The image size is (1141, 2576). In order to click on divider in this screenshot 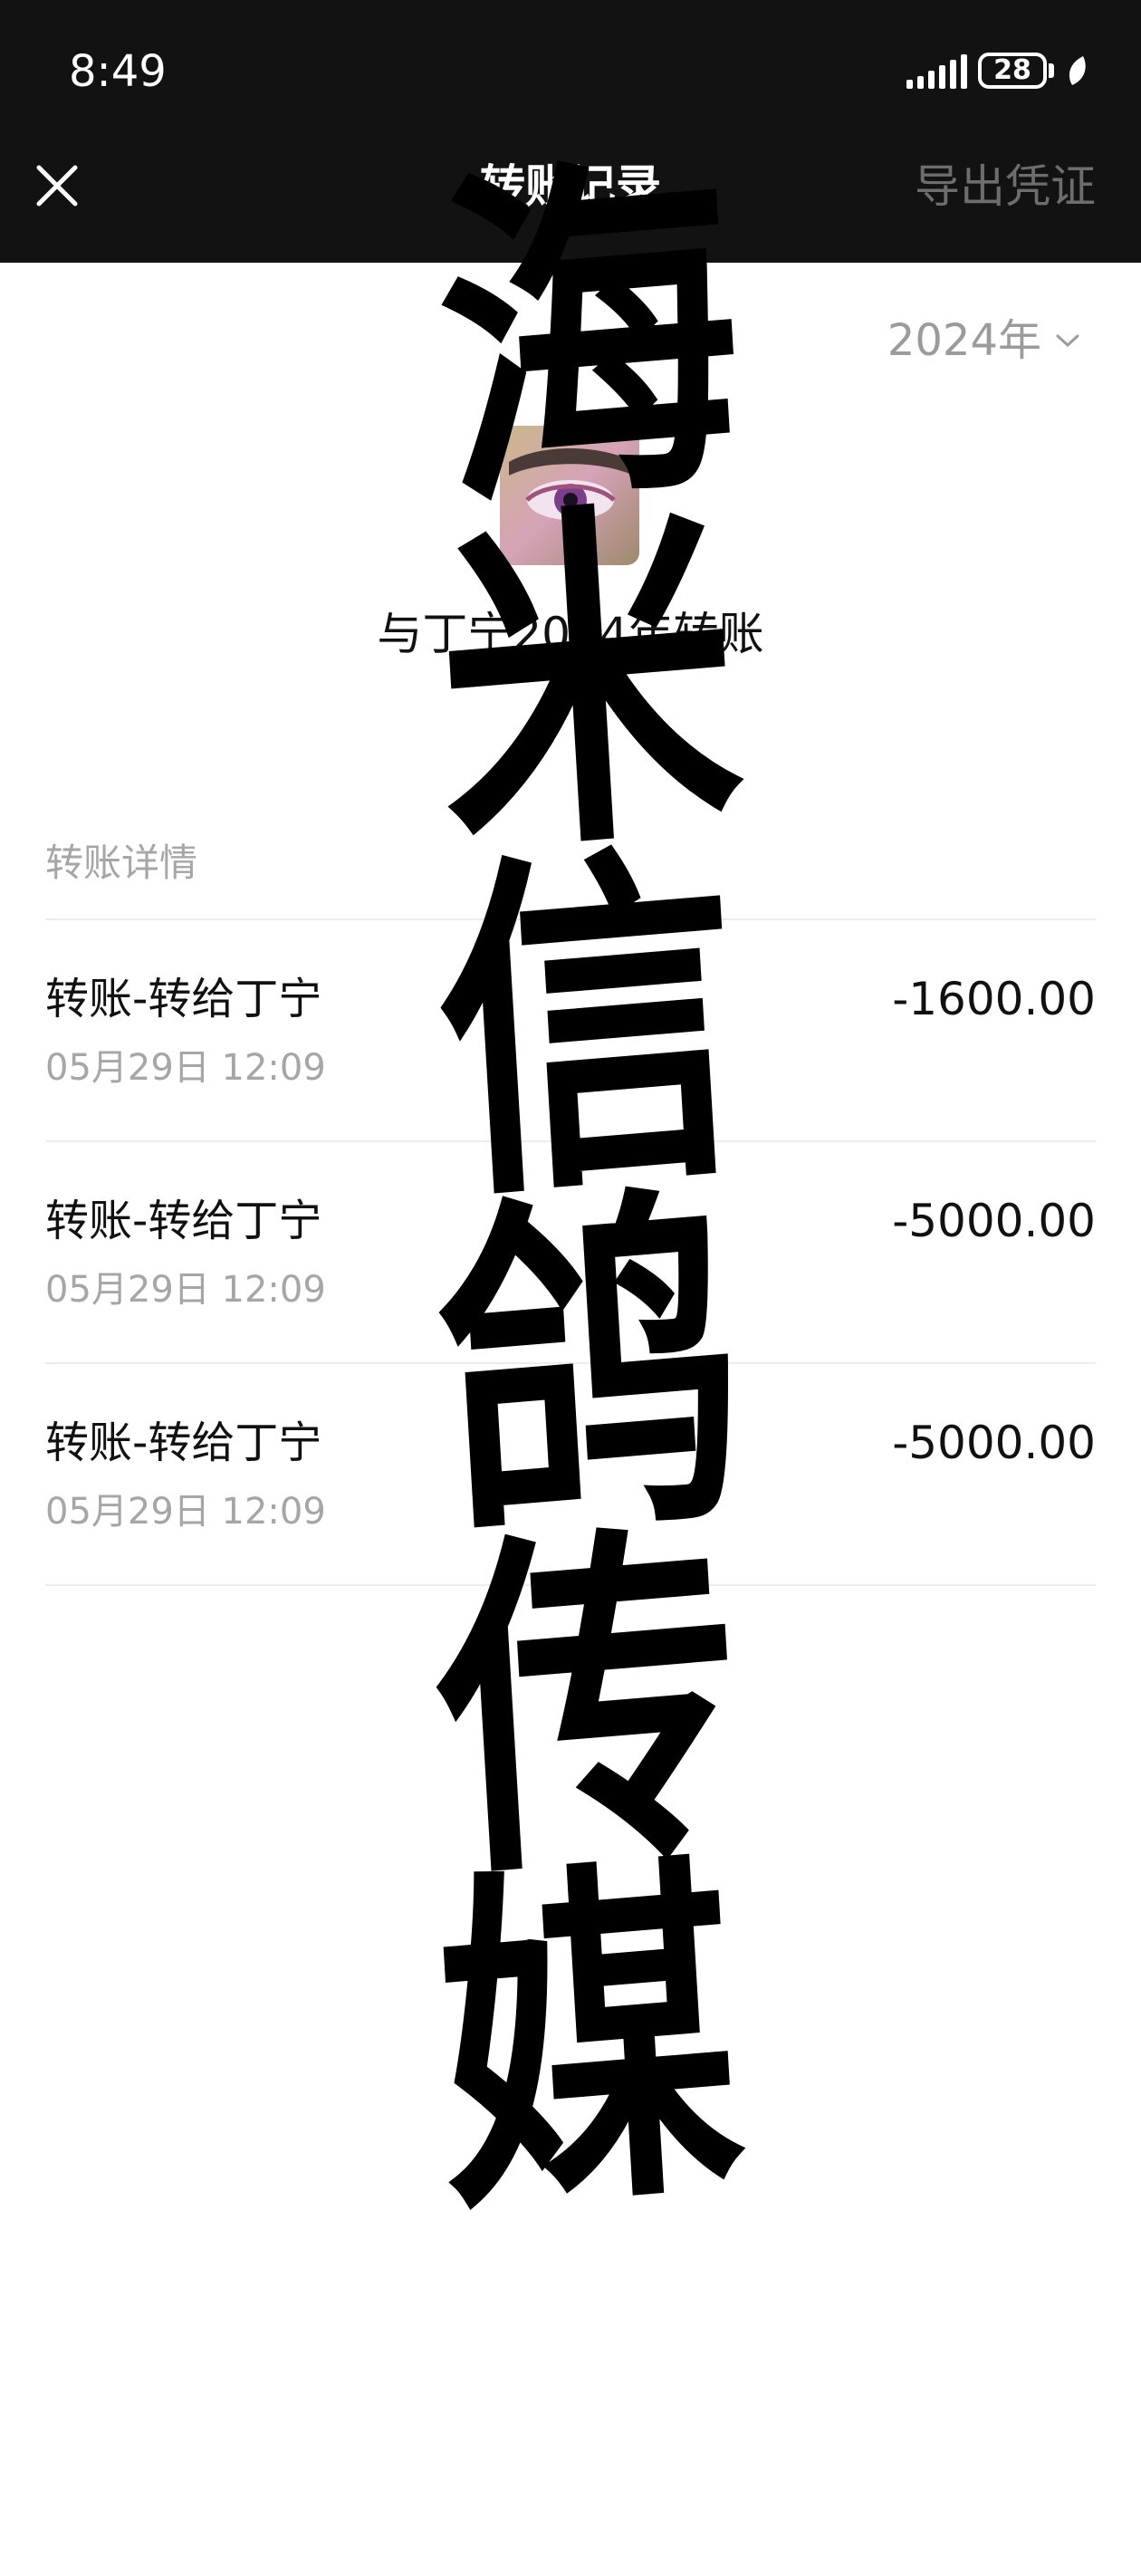, I will do `click(570, 1585)`.